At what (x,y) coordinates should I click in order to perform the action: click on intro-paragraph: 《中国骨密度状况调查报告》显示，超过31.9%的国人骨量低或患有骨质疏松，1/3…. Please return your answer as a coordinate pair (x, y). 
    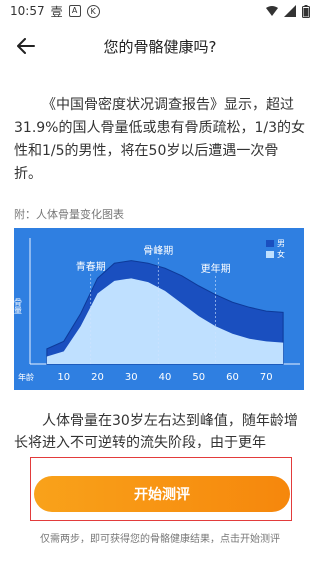
    Looking at the image, I should click on (160, 139).